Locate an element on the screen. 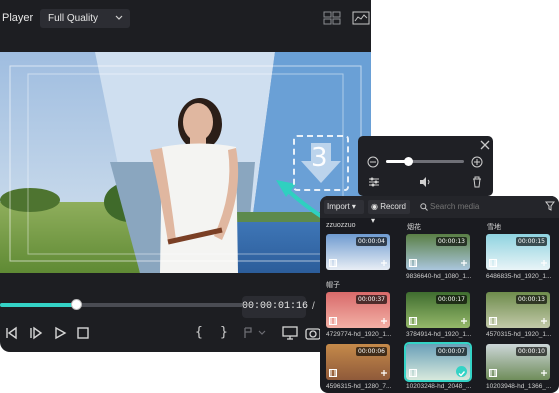 Image resolution: width=559 pixels, height=393 pixels. clip-duration: 00:00:07 is located at coordinates (451, 351).